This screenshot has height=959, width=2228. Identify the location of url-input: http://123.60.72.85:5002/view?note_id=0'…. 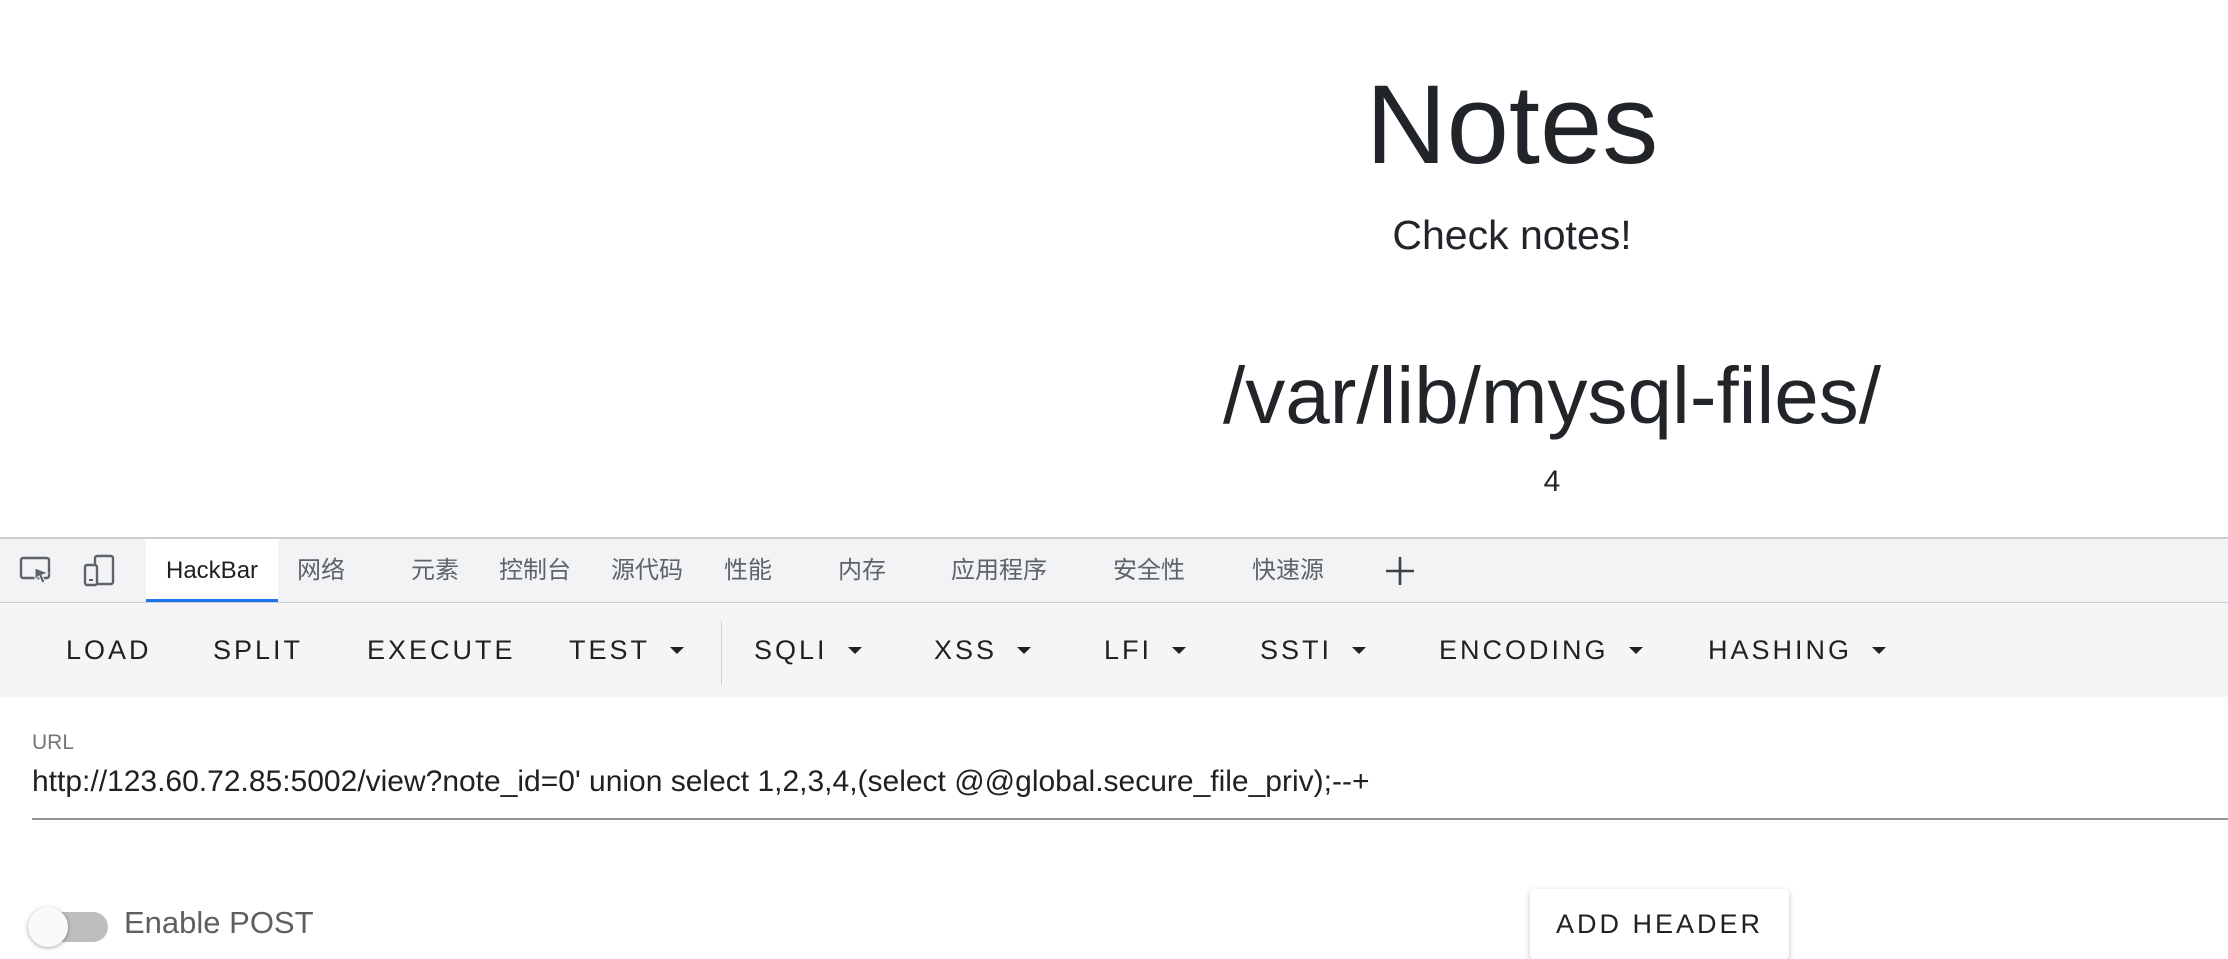
(700, 782).